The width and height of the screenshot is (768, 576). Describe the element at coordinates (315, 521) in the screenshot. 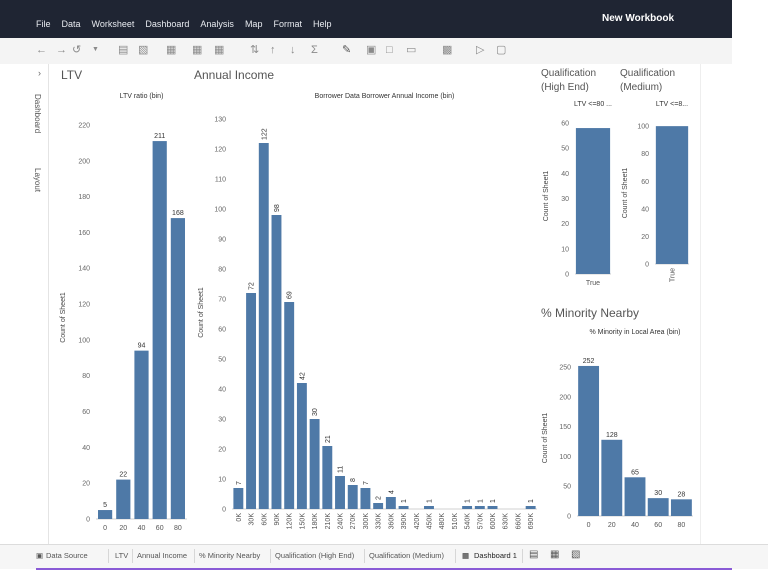

I see `income-x-tick-label: 180K` at that location.